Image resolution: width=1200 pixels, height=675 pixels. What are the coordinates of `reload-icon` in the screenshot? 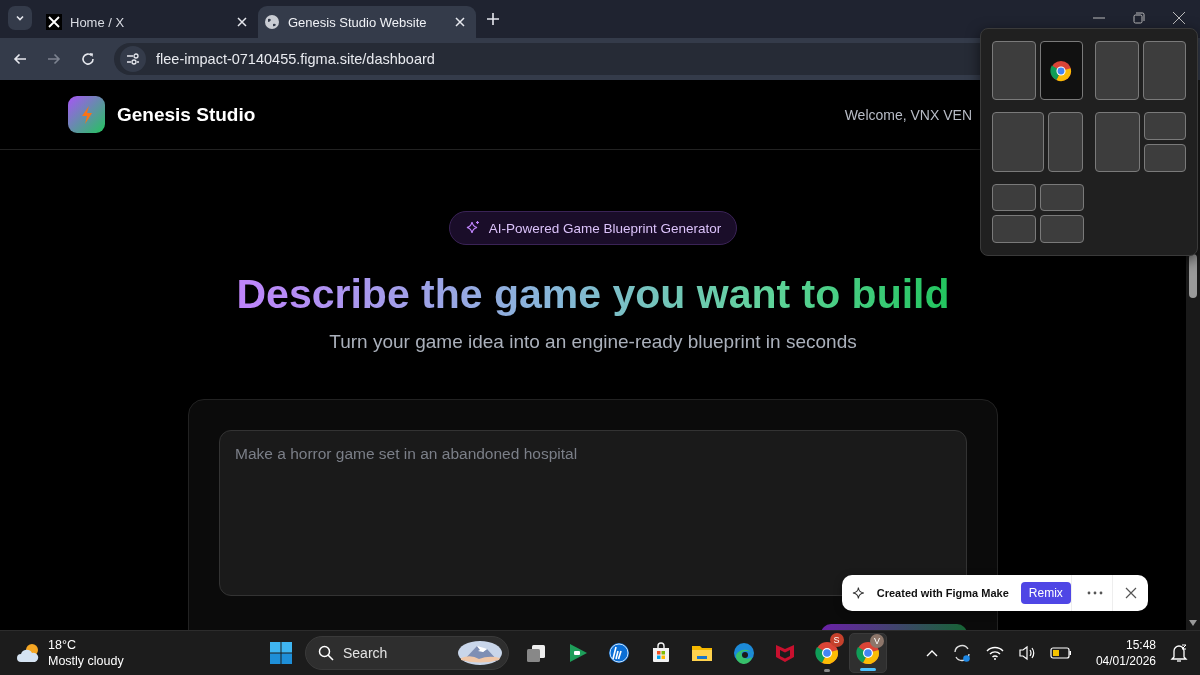 It's located at (88, 59).